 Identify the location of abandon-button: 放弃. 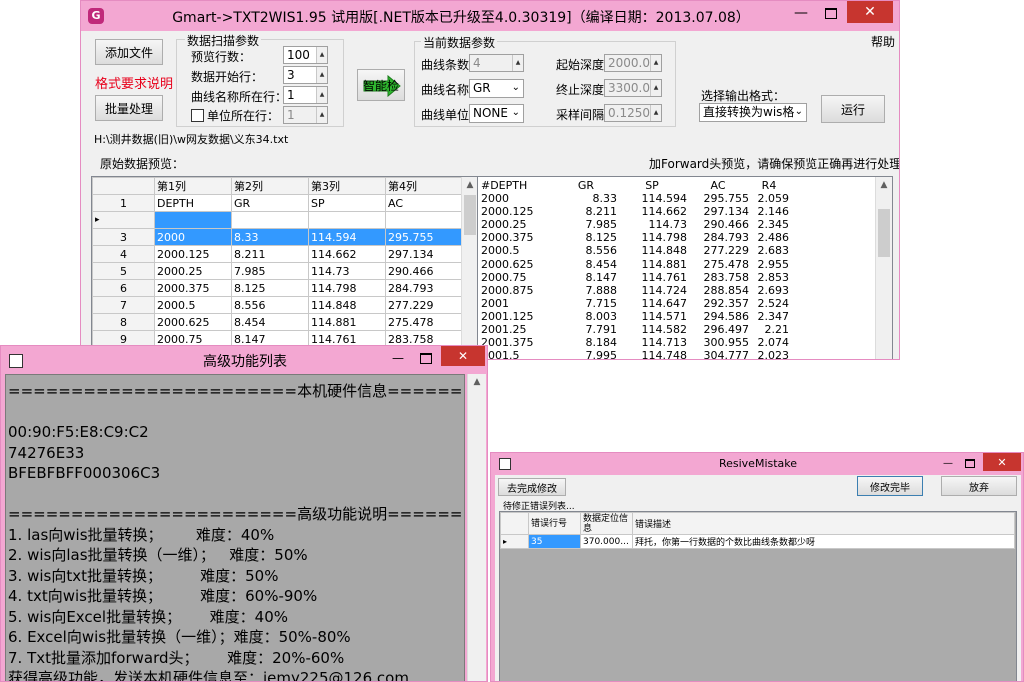
(979, 486).